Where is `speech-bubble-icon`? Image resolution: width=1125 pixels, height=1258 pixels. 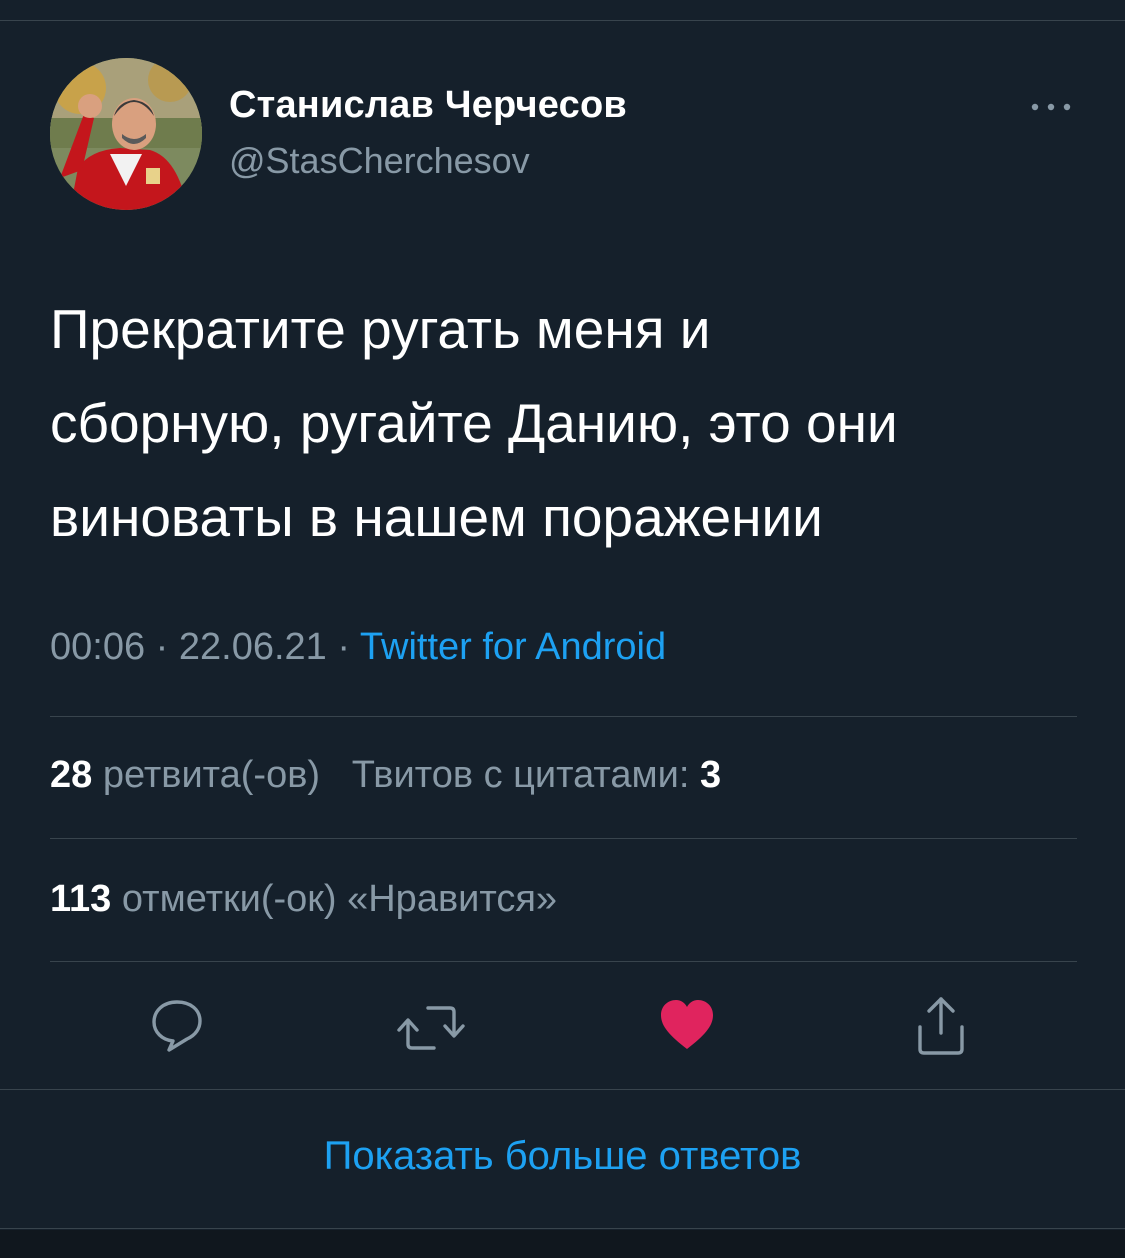 speech-bubble-icon is located at coordinates (177, 1026).